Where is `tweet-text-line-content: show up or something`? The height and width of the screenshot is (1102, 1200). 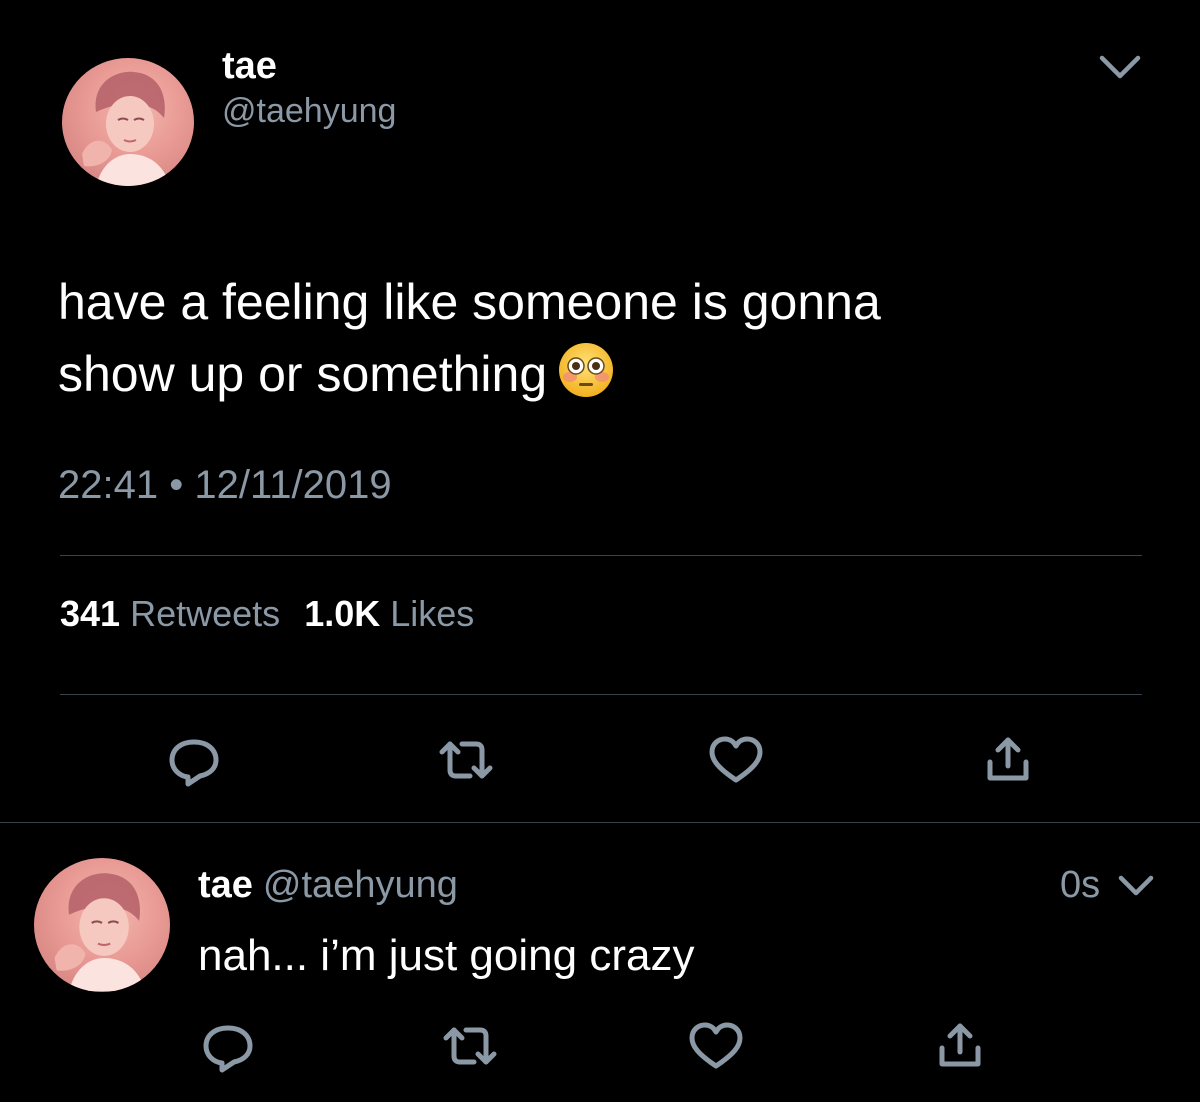
tweet-text-line-content: show up or something is located at coordinates (303, 374).